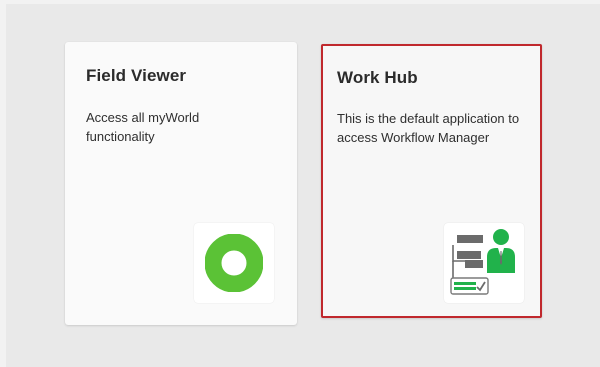  I want to click on myworld-ring-icon, so click(234, 263).